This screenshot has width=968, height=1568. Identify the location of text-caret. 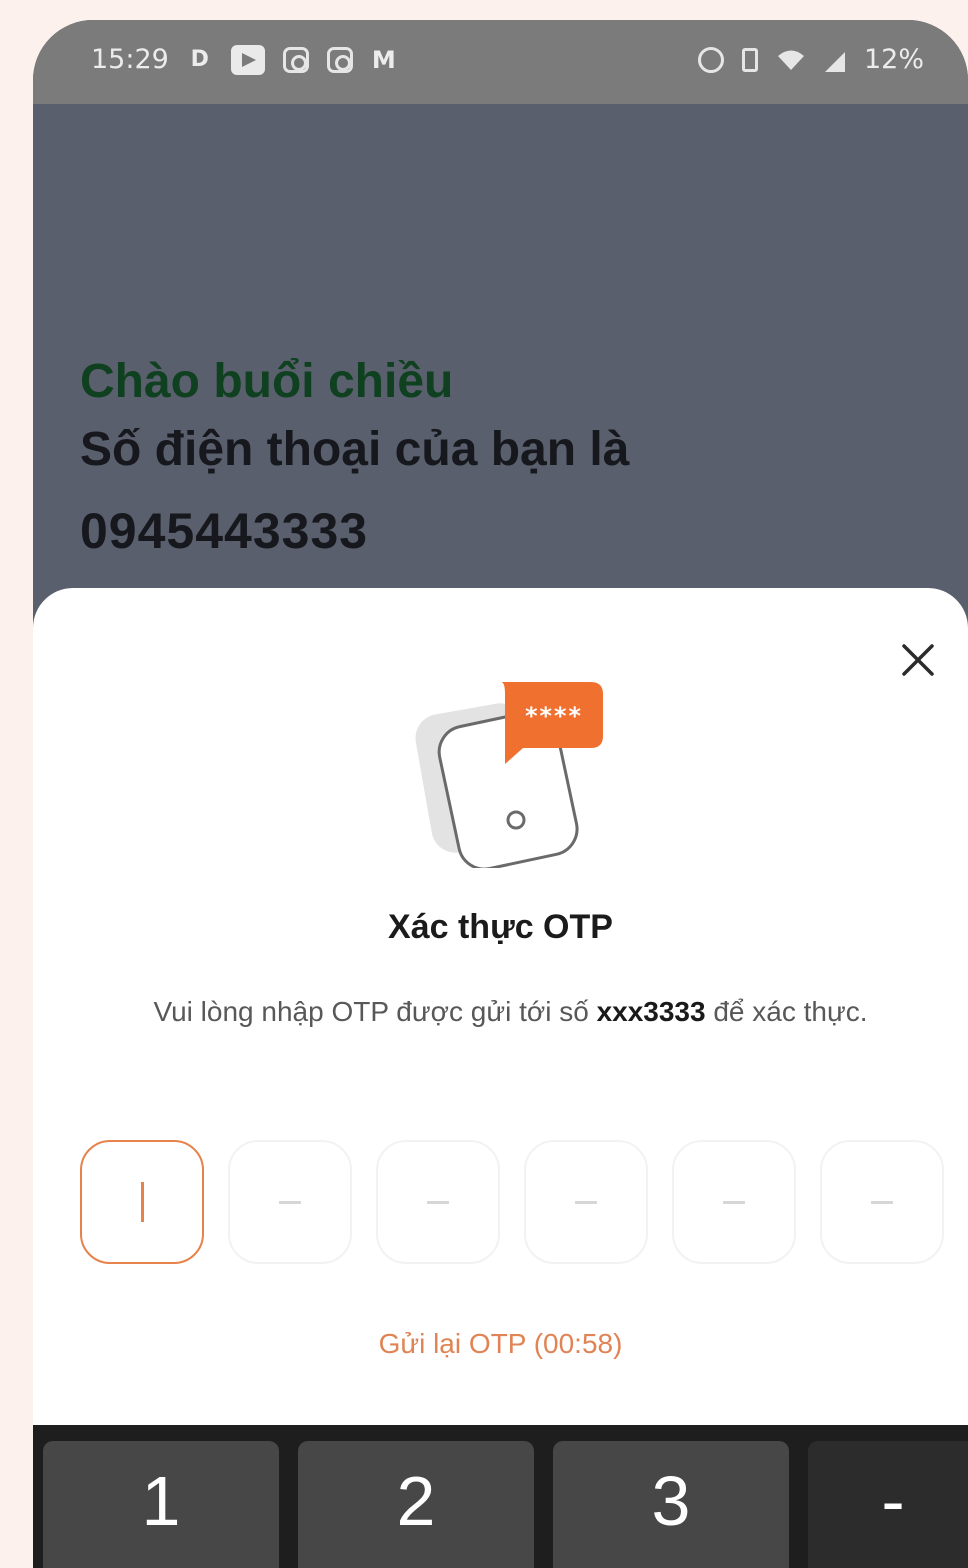
(142, 1202).